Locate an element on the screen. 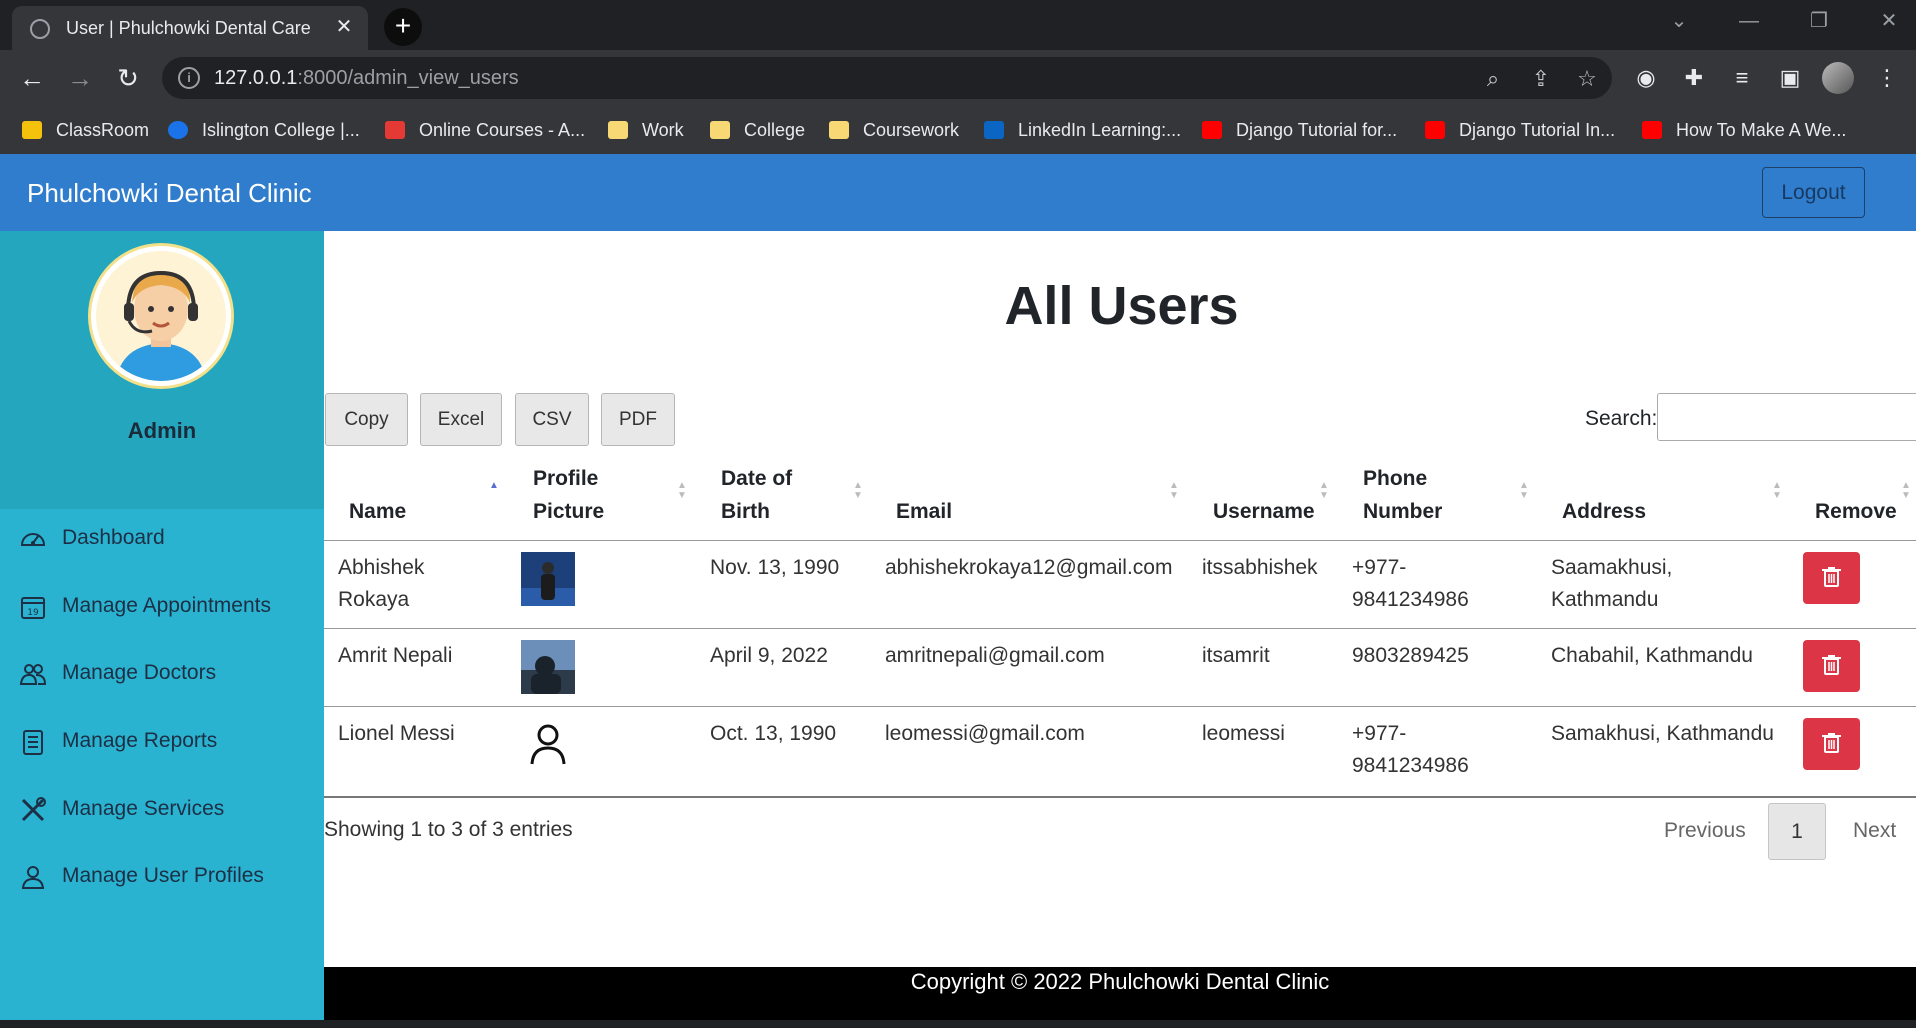  sidebar-item-services: Manage Services is located at coordinates (162, 809).